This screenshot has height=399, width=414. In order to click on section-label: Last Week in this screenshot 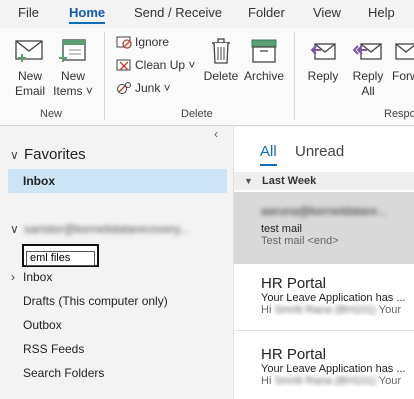, I will do `click(289, 181)`.